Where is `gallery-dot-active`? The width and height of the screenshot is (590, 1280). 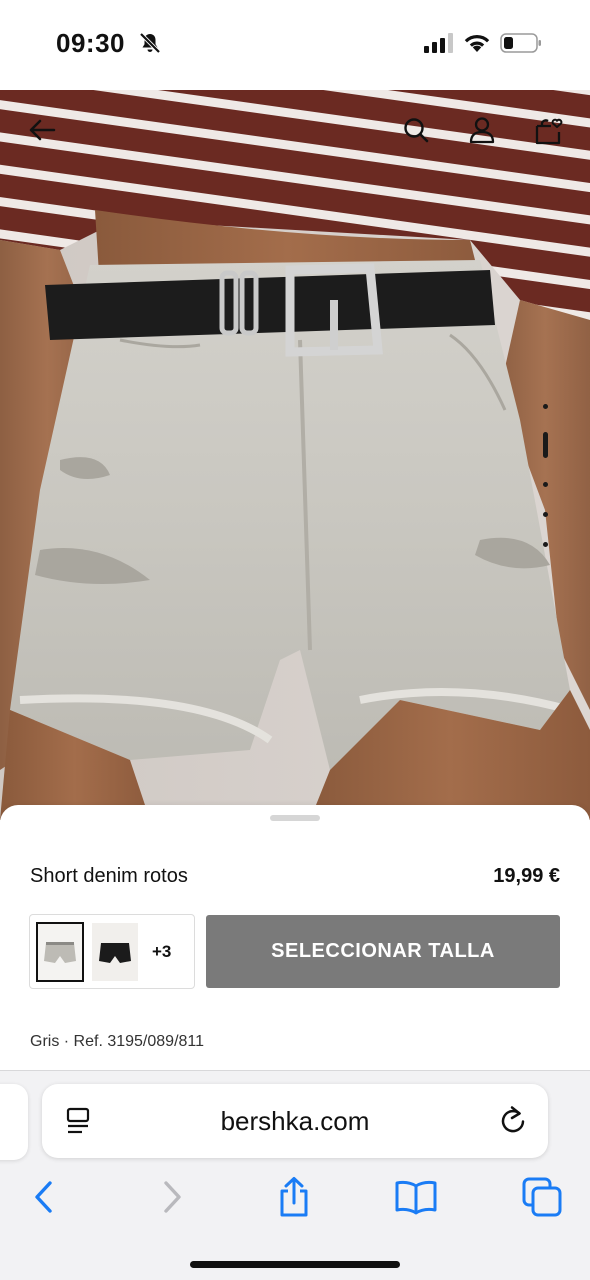
gallery-dot-active is located at coordinates (545, 445).